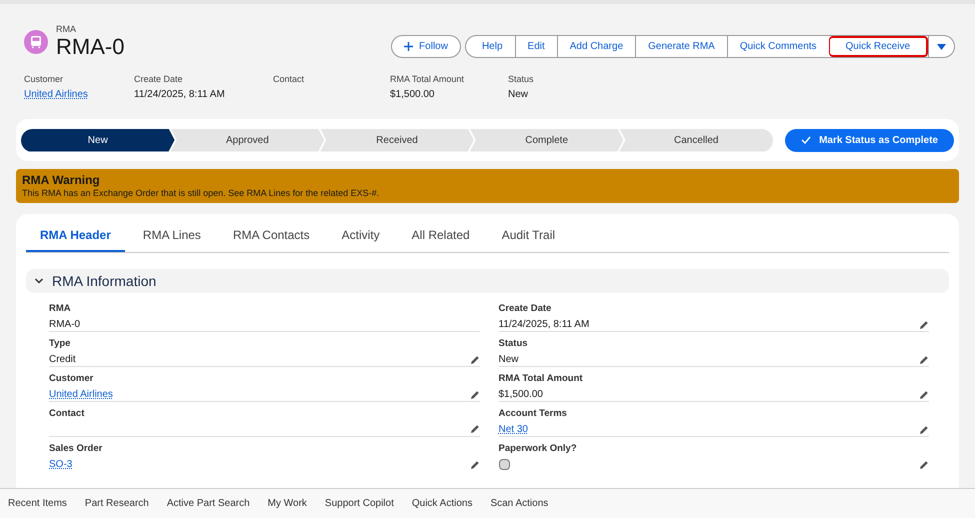  What do you see at coordinates (596, 46) in the screenshot?
I see `action-button: Add Charge` at bounding box center [596, 46].